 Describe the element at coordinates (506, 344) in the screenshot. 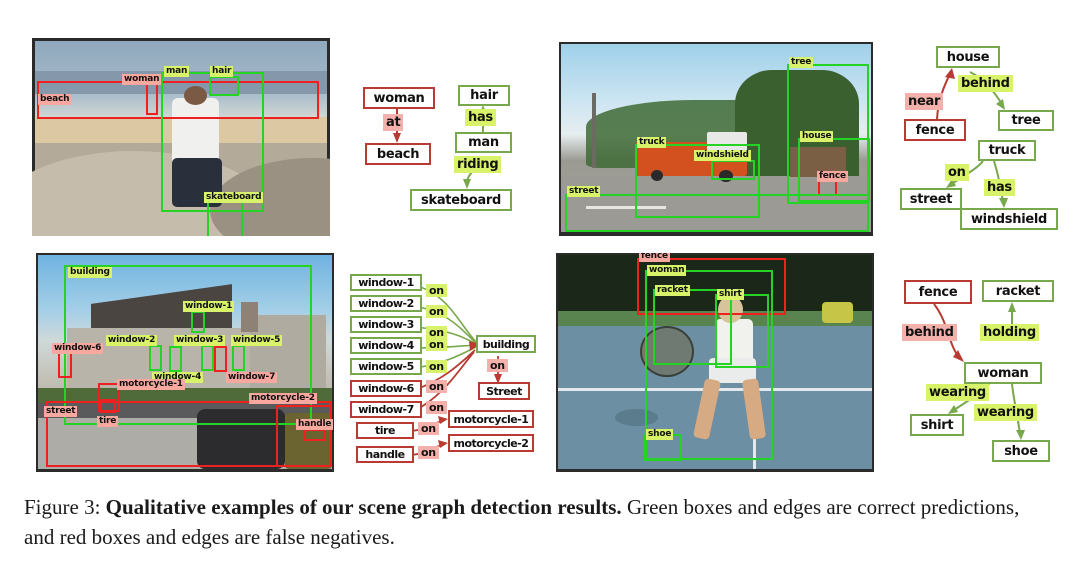

I see `node-building: building` at that location.